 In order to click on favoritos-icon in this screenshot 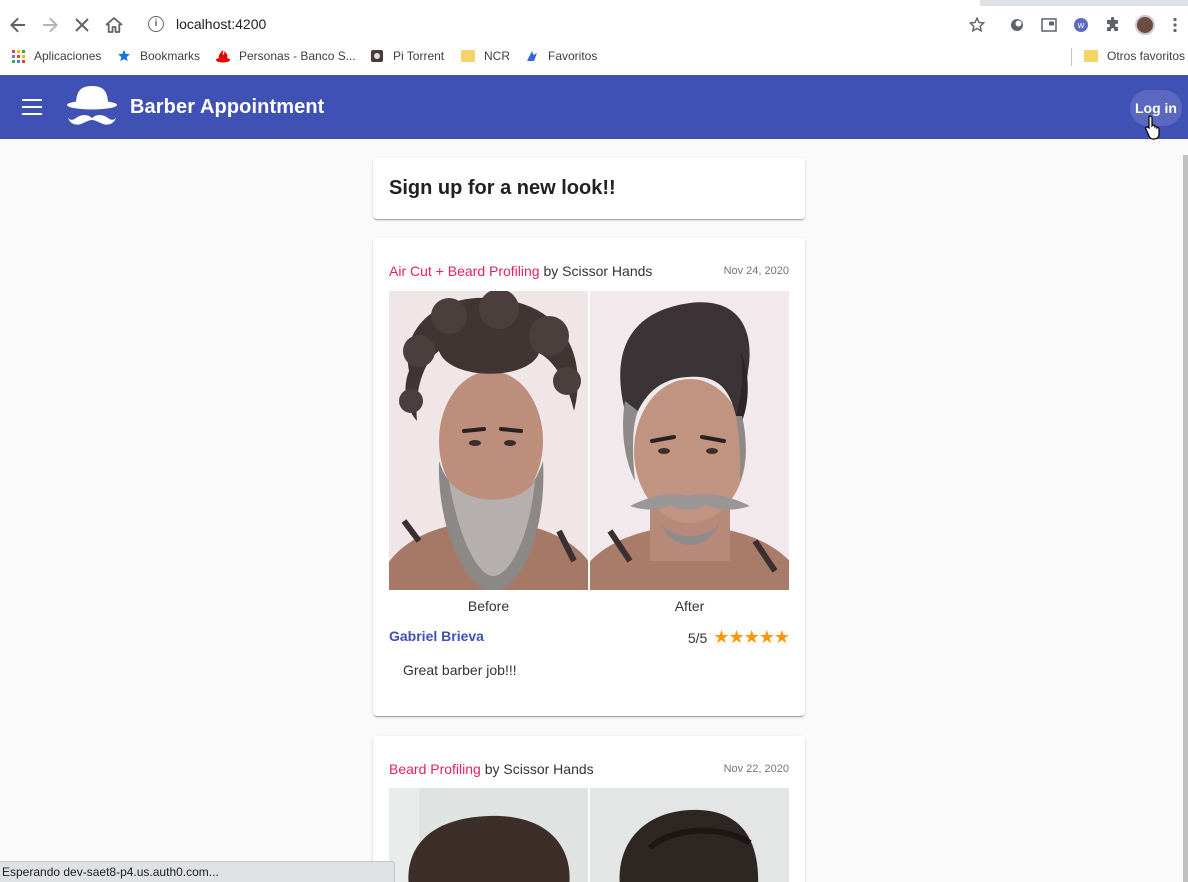, I will do `click(532, 56)`.